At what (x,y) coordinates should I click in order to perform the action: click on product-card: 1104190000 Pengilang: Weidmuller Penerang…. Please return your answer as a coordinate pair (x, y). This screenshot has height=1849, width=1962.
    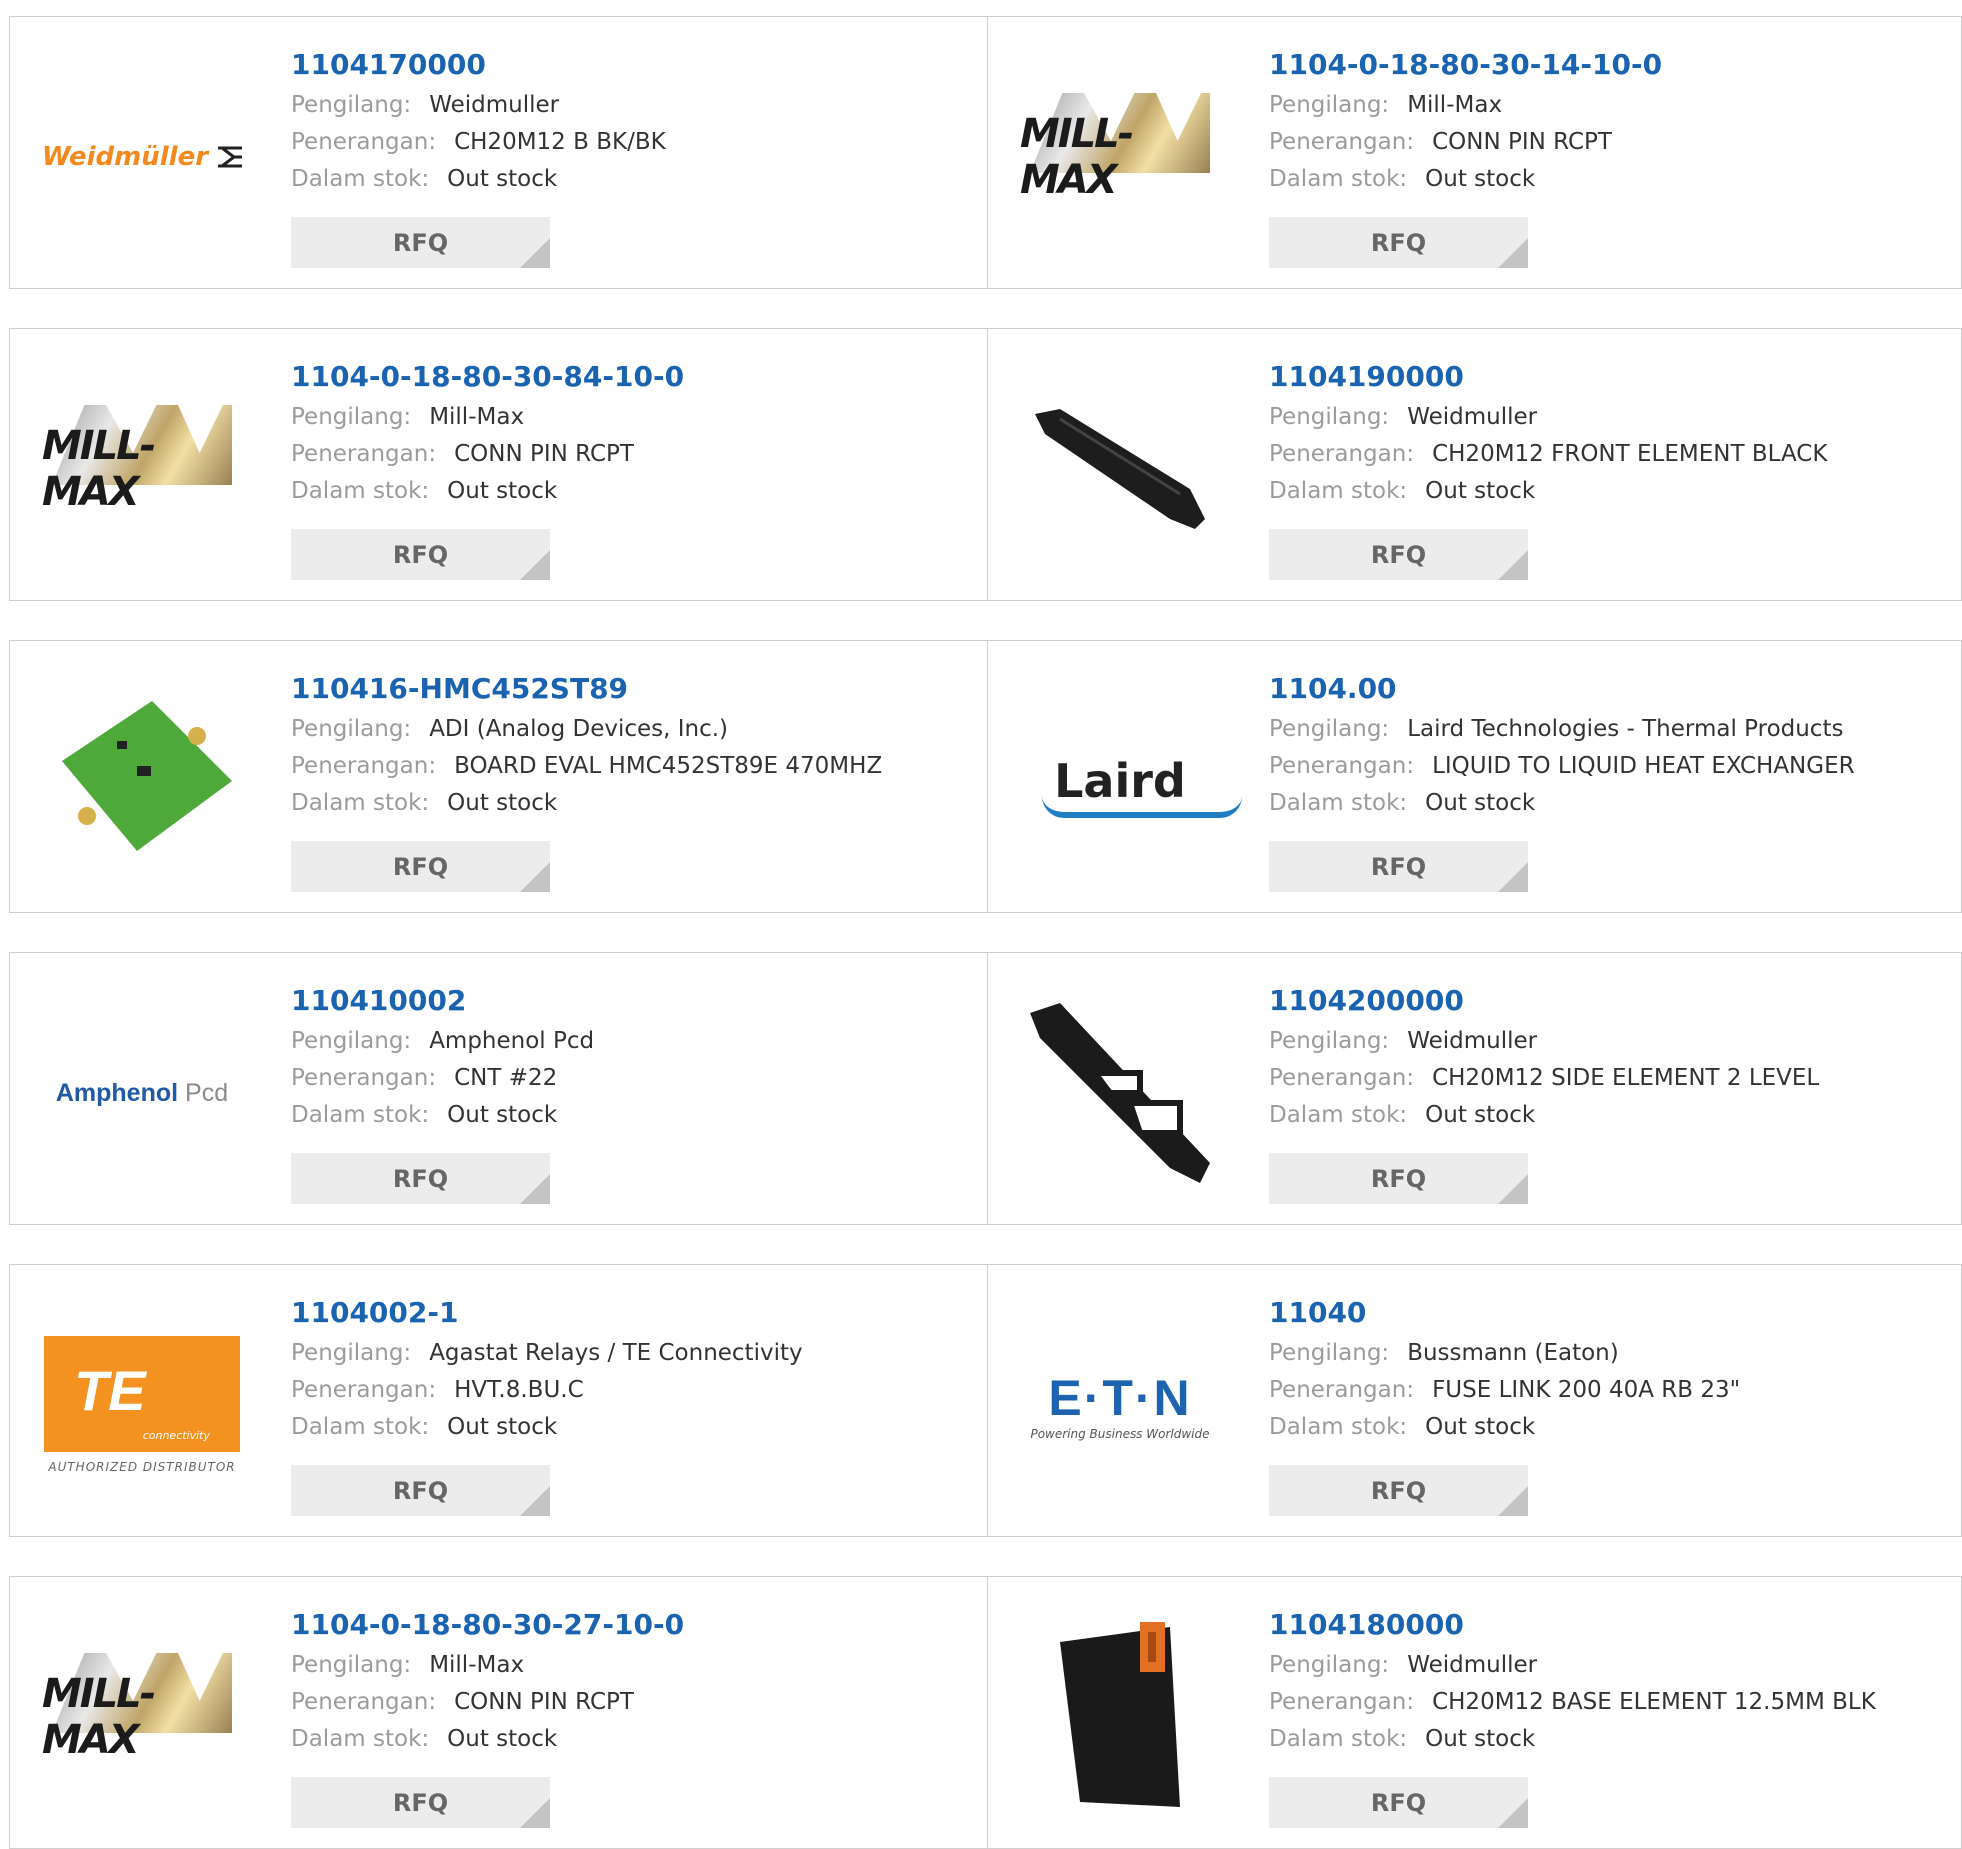
    Looking at the image, I should click on (1474, 464).